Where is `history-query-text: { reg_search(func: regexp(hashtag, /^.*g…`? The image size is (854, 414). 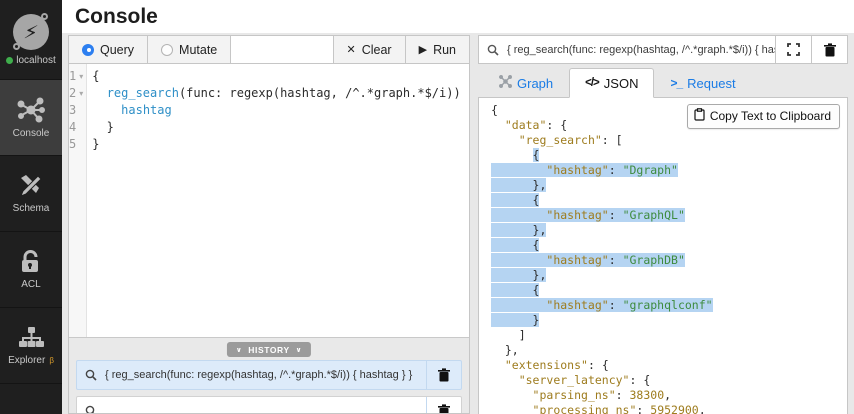 history-query-text: { reg_search(func: regexp(hashtag, /^.*g… is located at coordinates (259, 375).